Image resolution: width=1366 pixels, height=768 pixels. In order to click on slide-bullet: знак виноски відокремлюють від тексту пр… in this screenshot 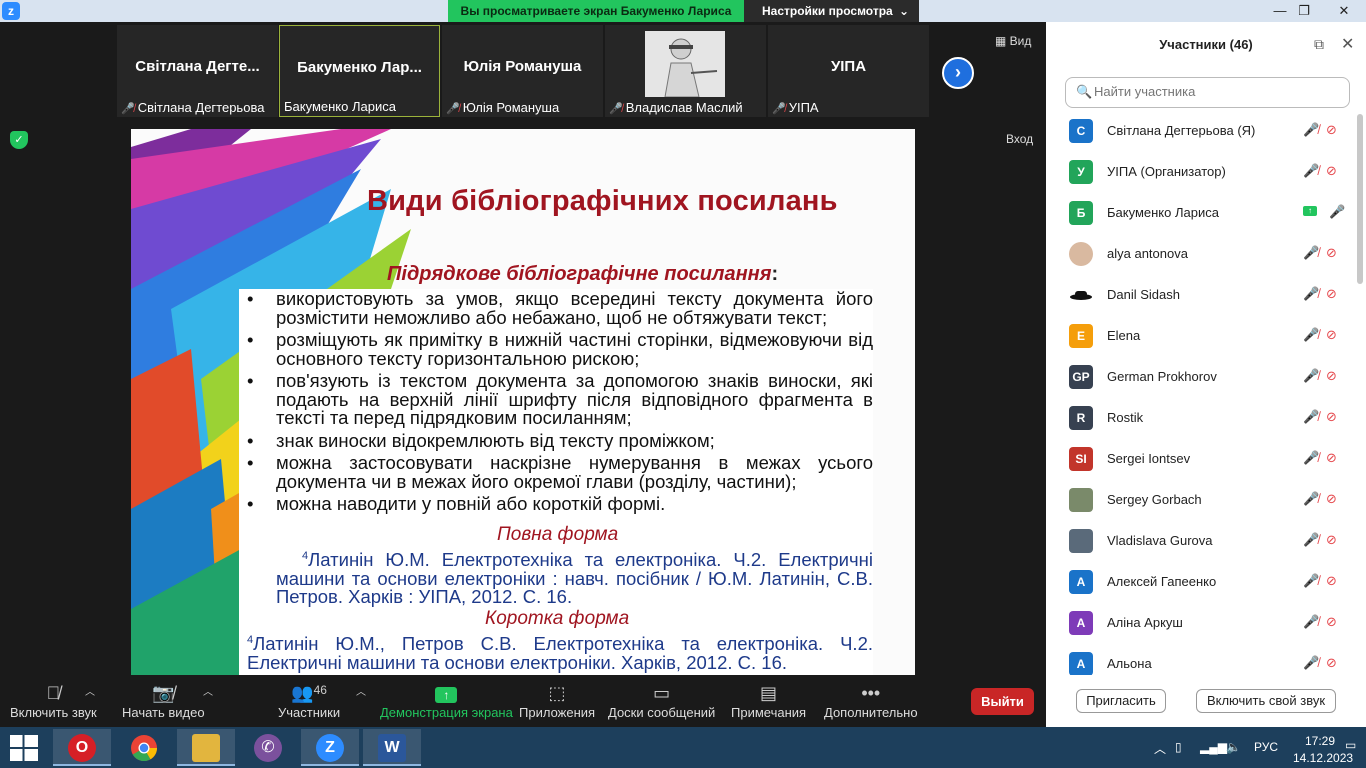, I will do `click(557, 441)`.